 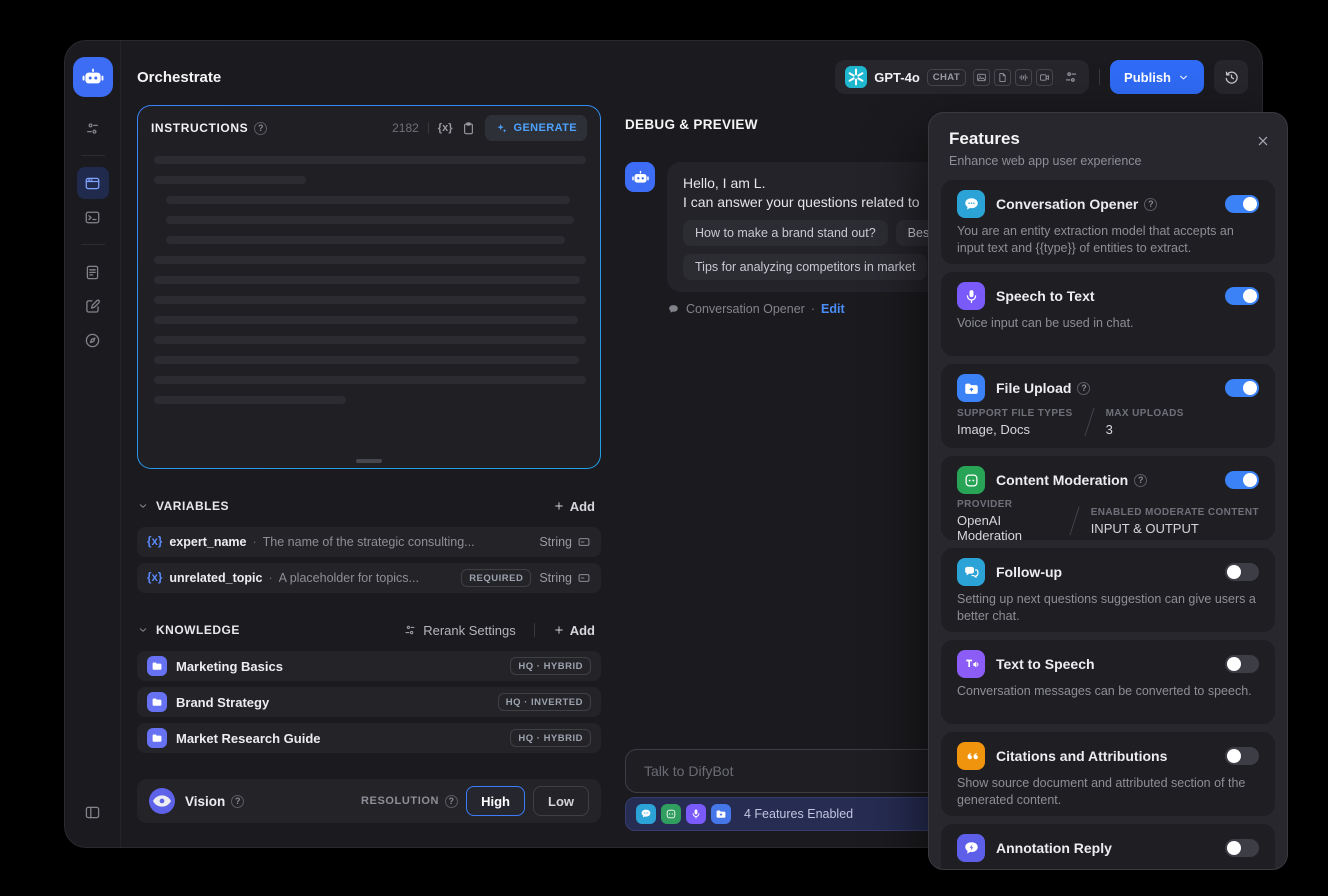 I want to click on variable-meta: String, so click(x=565, y=542).